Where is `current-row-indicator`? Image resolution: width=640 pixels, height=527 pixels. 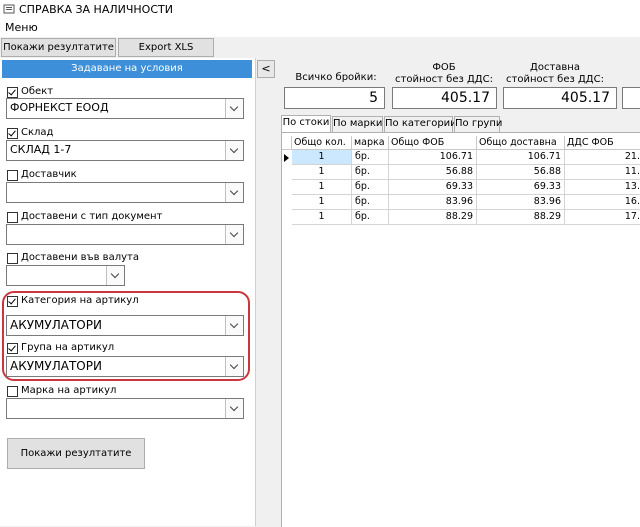 current-row-indicator is located at coordinates (286, 158).